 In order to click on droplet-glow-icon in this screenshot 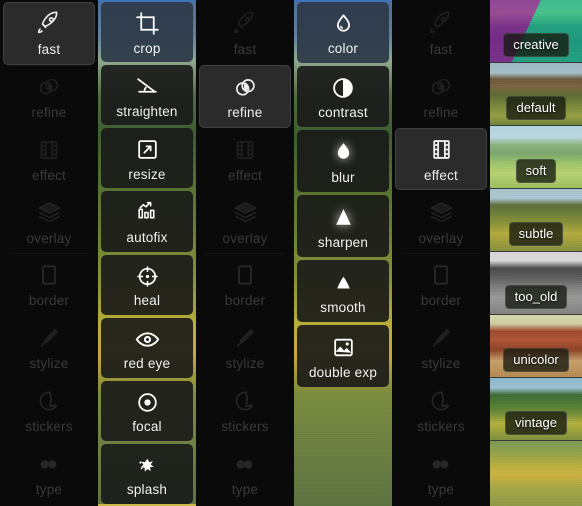, I will do `click(343, 153)`.